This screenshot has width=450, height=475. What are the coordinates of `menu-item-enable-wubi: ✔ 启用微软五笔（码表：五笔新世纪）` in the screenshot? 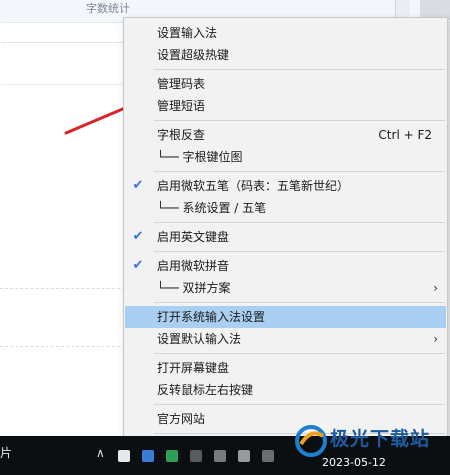 It's located at (285, 186).